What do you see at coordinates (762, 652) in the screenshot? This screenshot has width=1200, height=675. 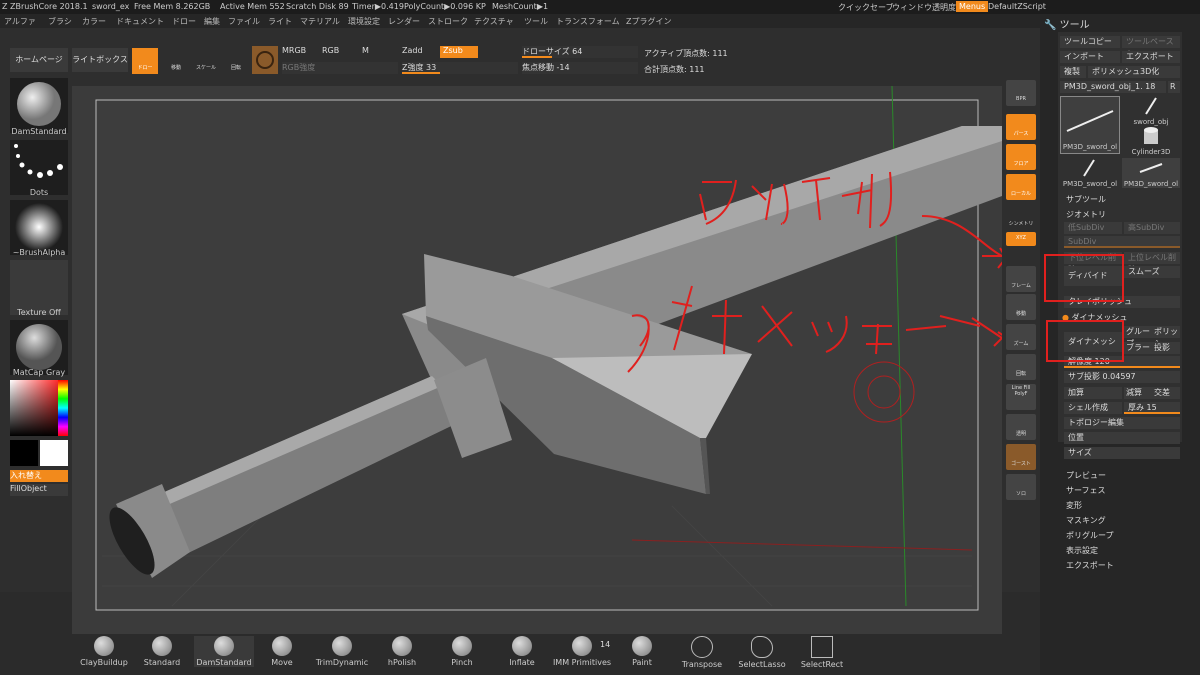 I see `select-lasso-tool: SelectLasso` at bounding box center [762, 652].